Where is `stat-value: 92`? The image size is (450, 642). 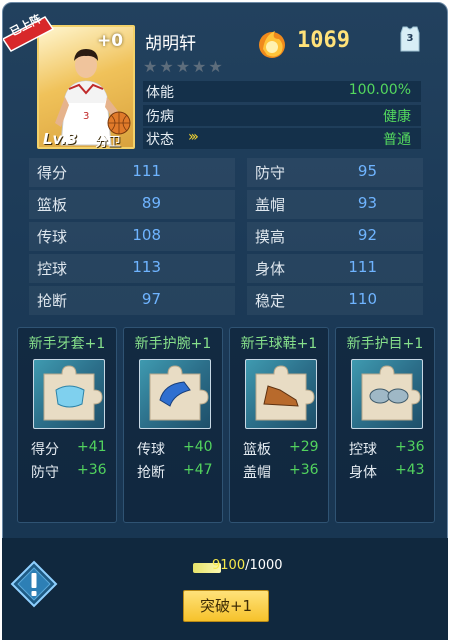
stat-value: 92 is located at coordinates (367, 235).